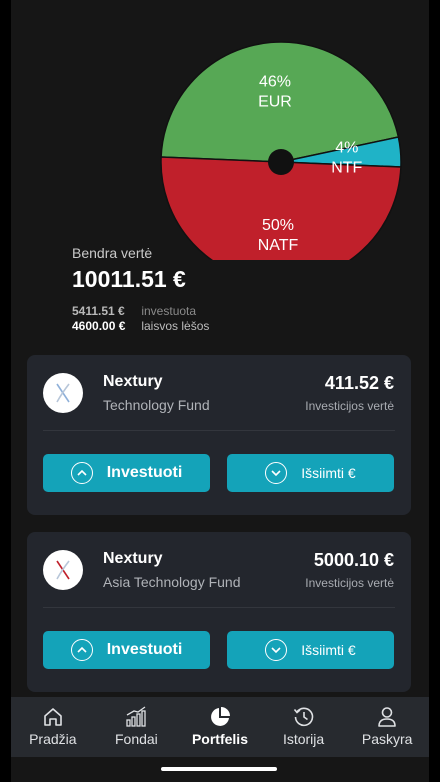 This screenshot has width=440, height=782. I want to click on home-icon, so click(52, 717).